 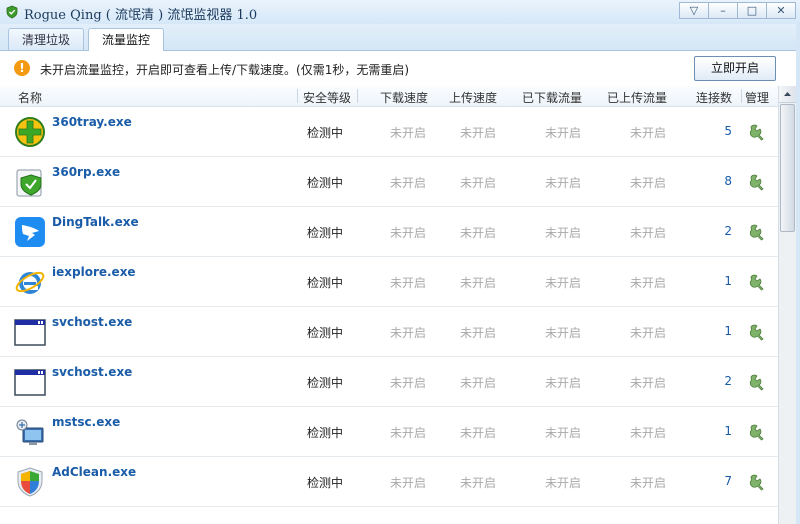 What do you see at coordinates (94, 272) in the screenshot?
I see `process-name: iexplore.exe` at bounding box center [94, 272].